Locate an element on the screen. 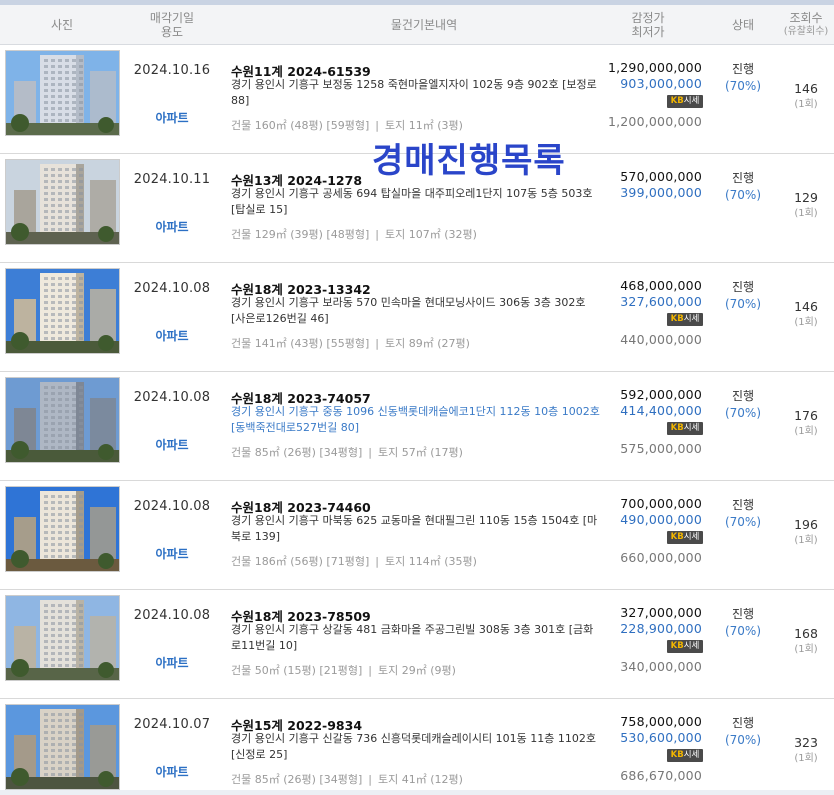 The height and width of the screenshot is (795, 834). appraised-price: 592,000,000 is located at coordinates (661, 394).